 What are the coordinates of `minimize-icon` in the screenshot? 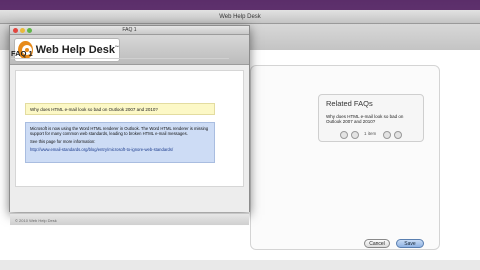 It's located at (22, 30).